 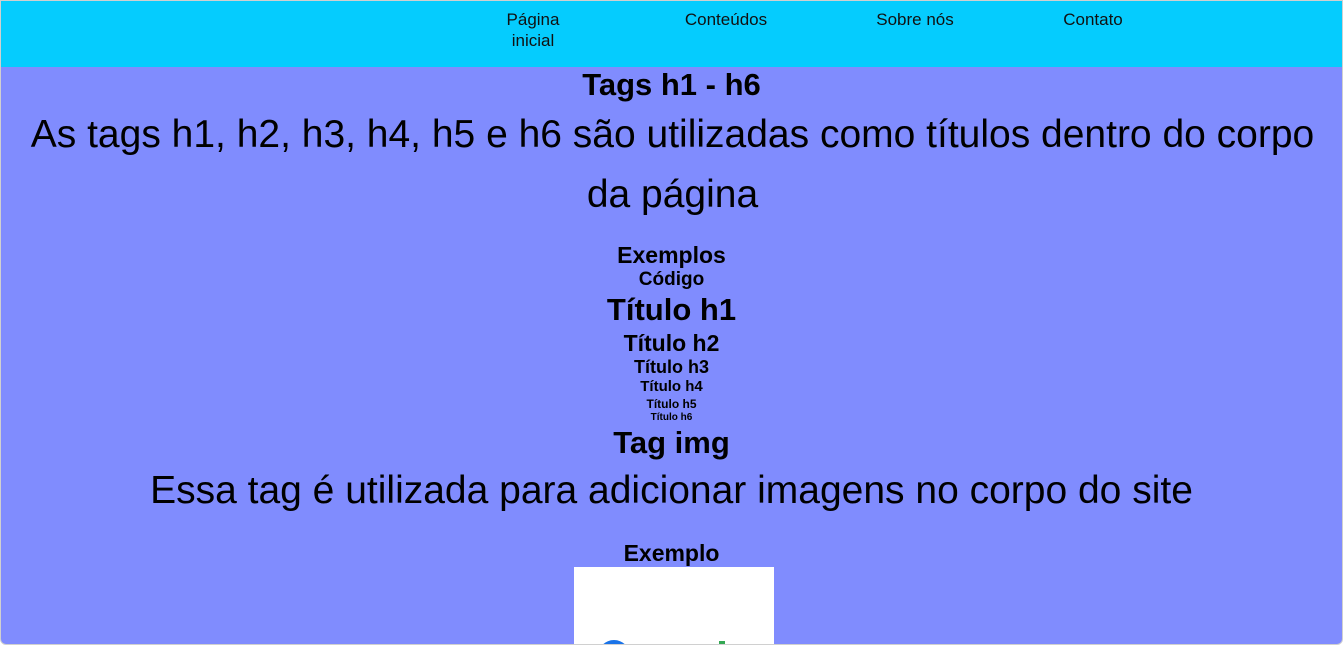 I want to click on section-title-tags-h1-h6: Tags h1 - h6, so click(x=671, y=84).